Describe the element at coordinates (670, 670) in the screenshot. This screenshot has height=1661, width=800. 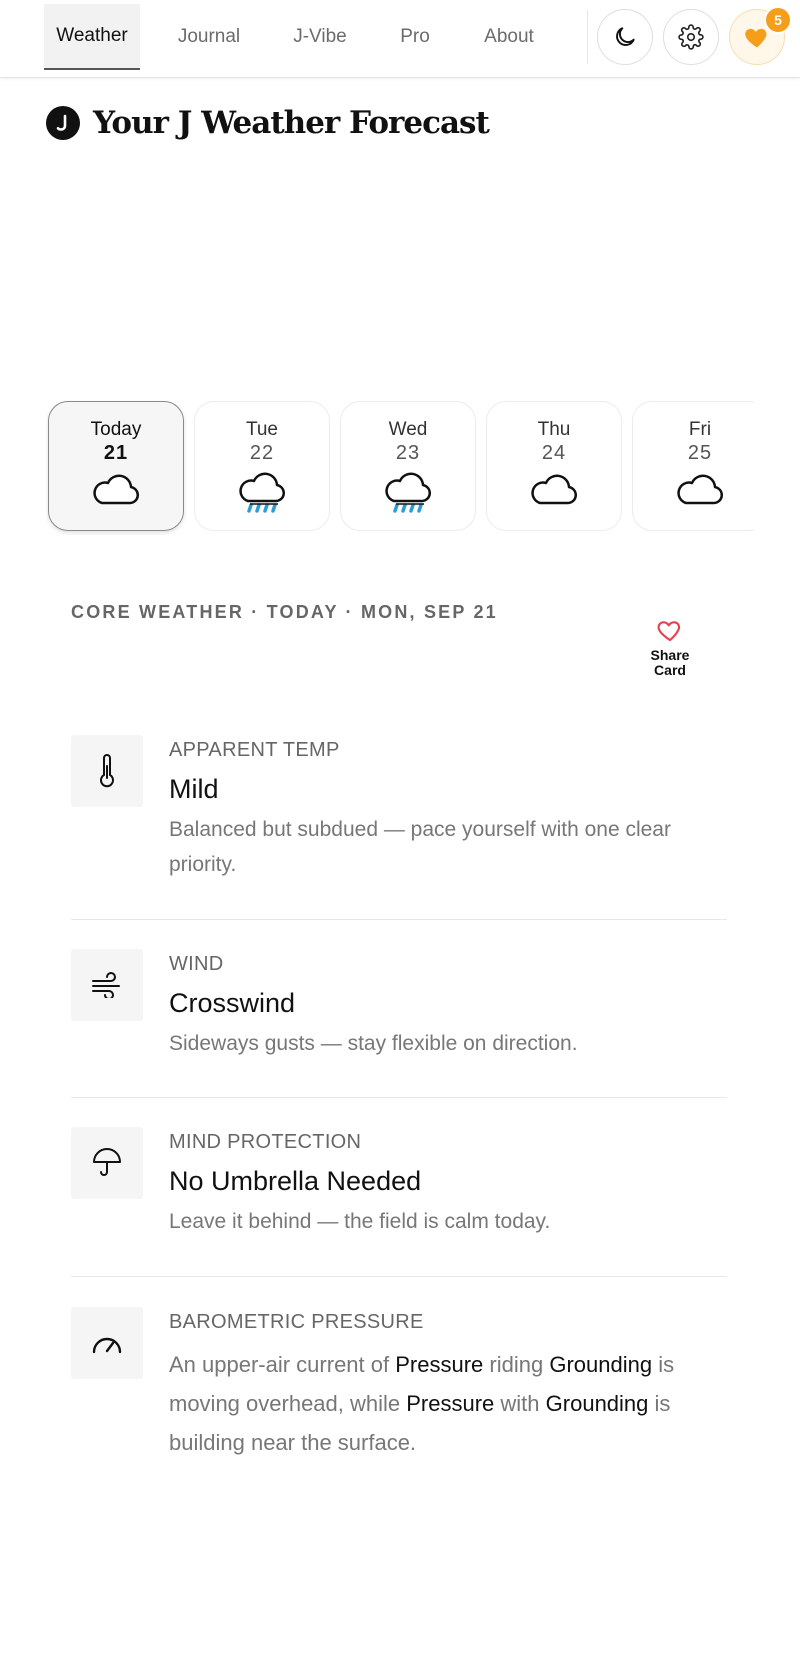
I see `share-label-line2: Card` at that location.